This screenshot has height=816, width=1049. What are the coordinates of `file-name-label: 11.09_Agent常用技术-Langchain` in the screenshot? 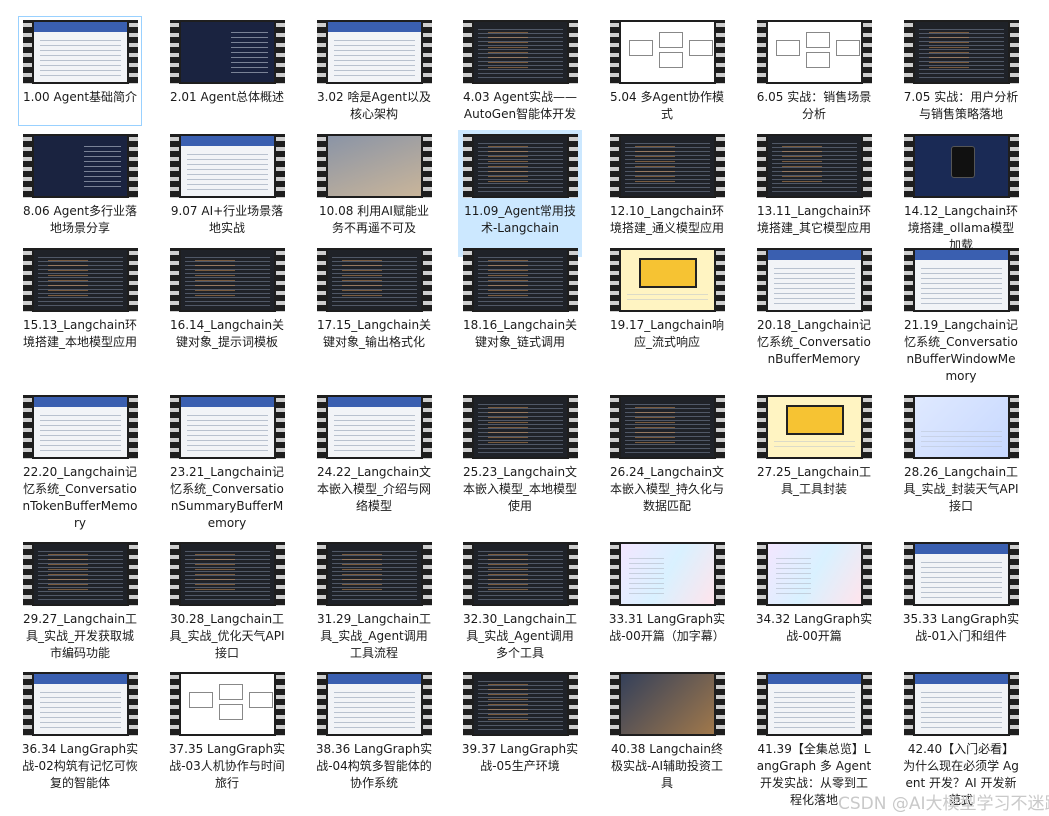 It's located at (520, 219).